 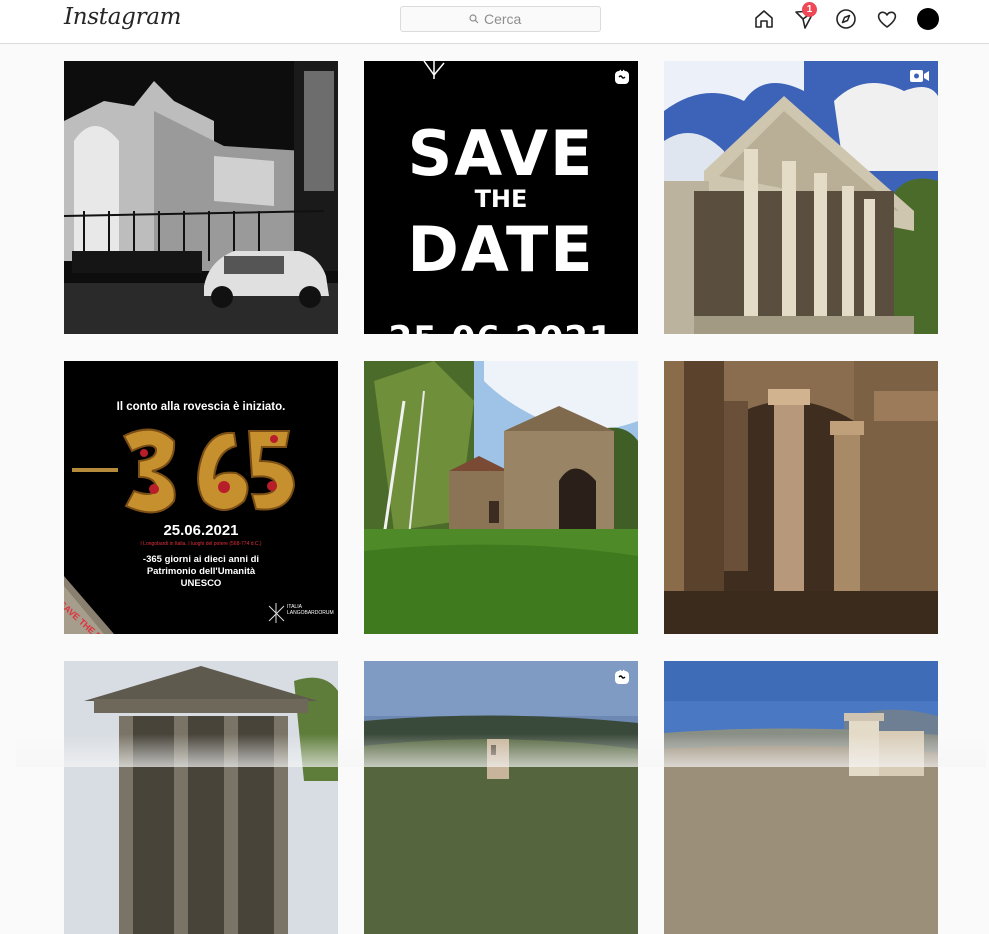 I want to click on activity-button, so click(x=887, y=19).